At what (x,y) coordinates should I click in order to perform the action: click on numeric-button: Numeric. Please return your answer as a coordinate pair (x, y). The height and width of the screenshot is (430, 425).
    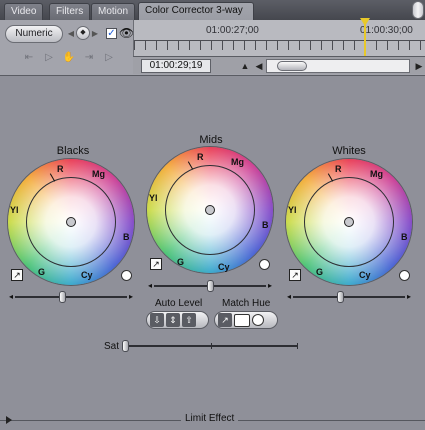
    Looking at the image, I should click on (34, 34).